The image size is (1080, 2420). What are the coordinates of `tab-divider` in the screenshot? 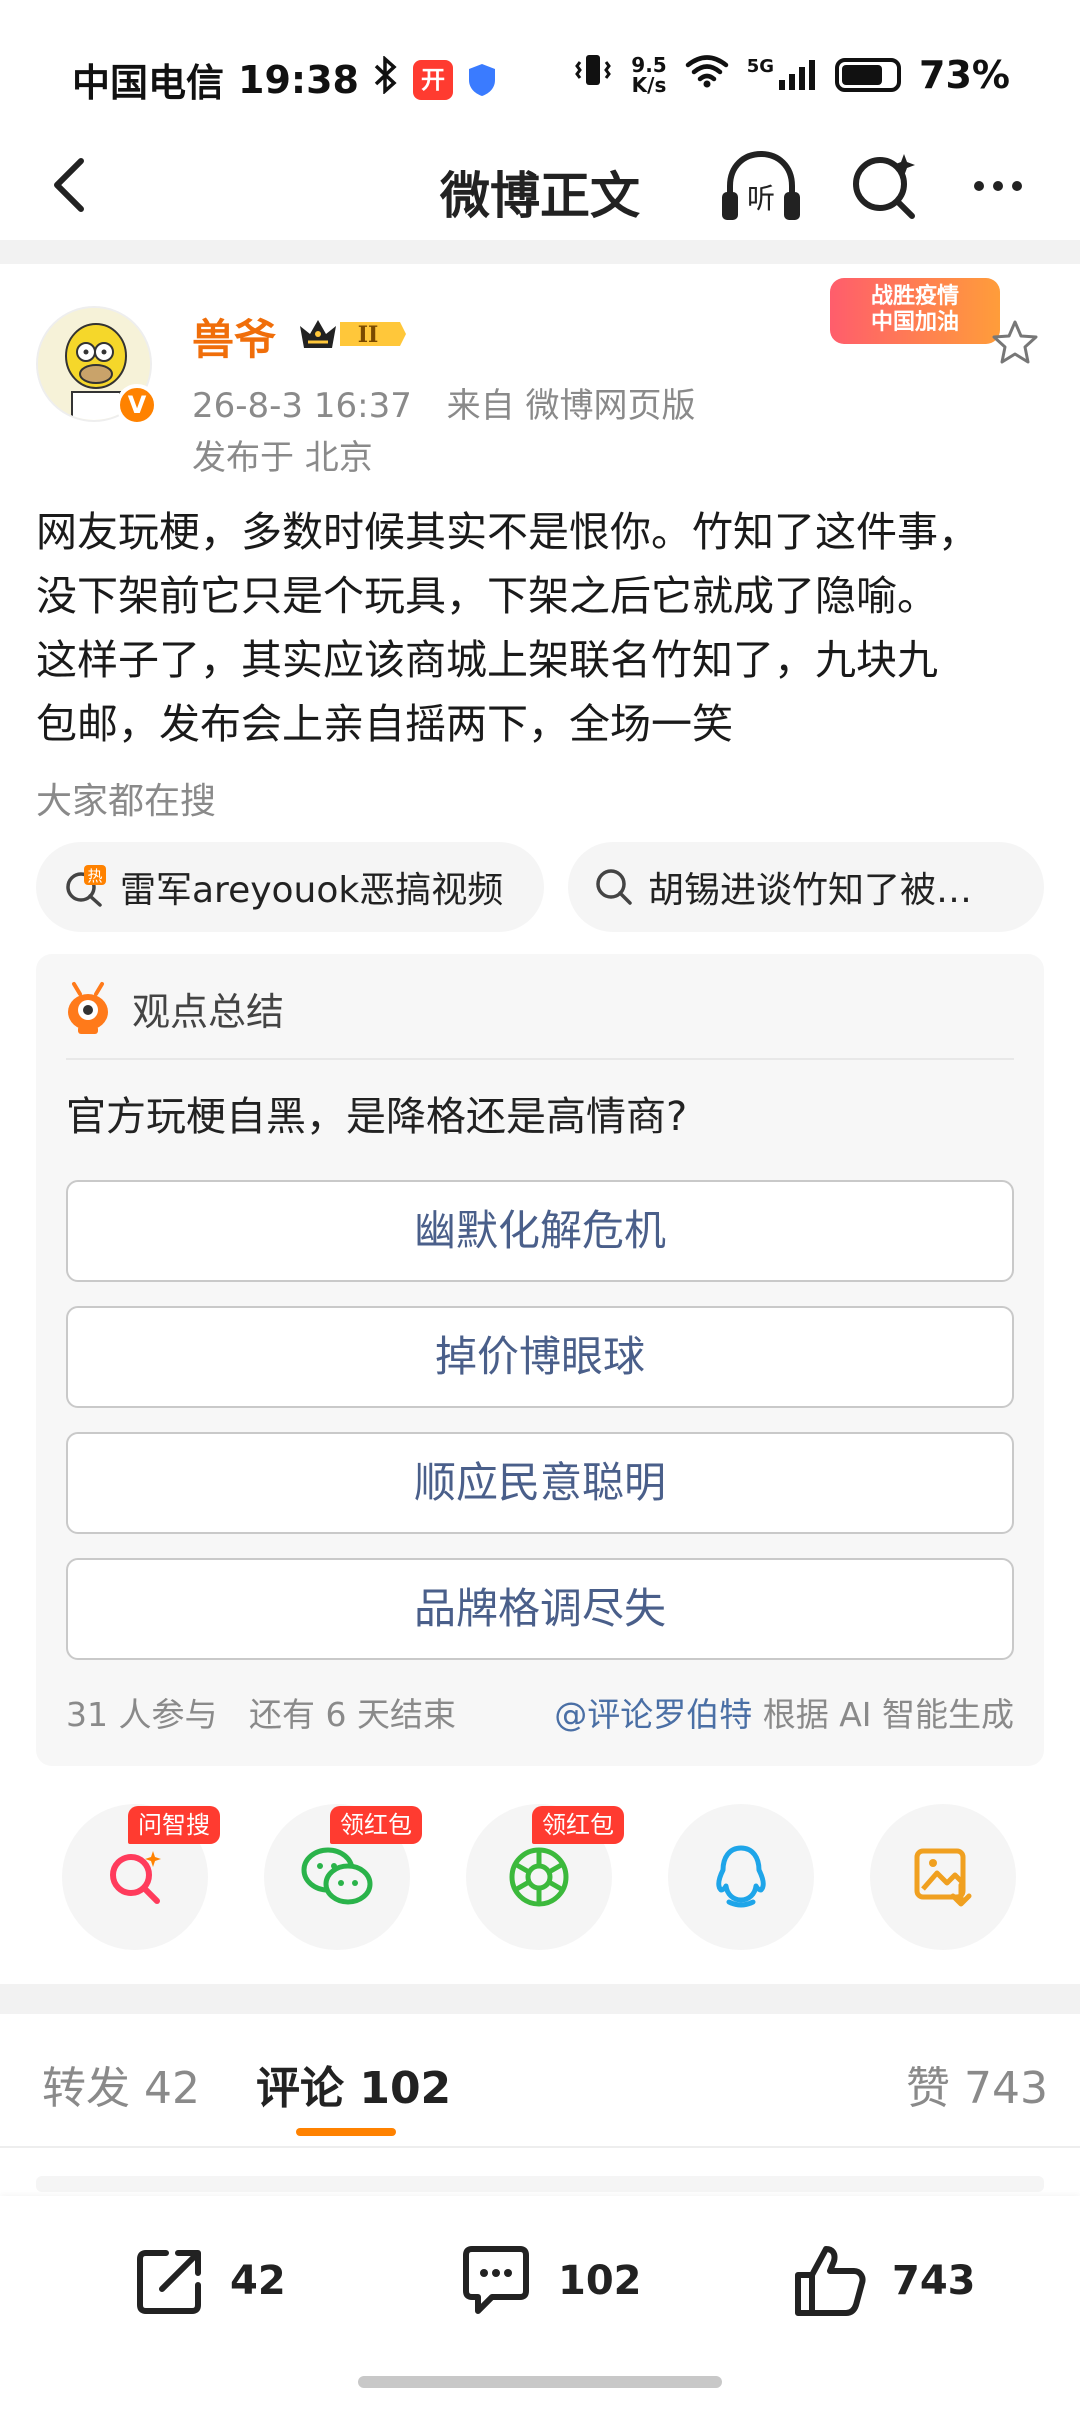 It's located at (540, 2147).